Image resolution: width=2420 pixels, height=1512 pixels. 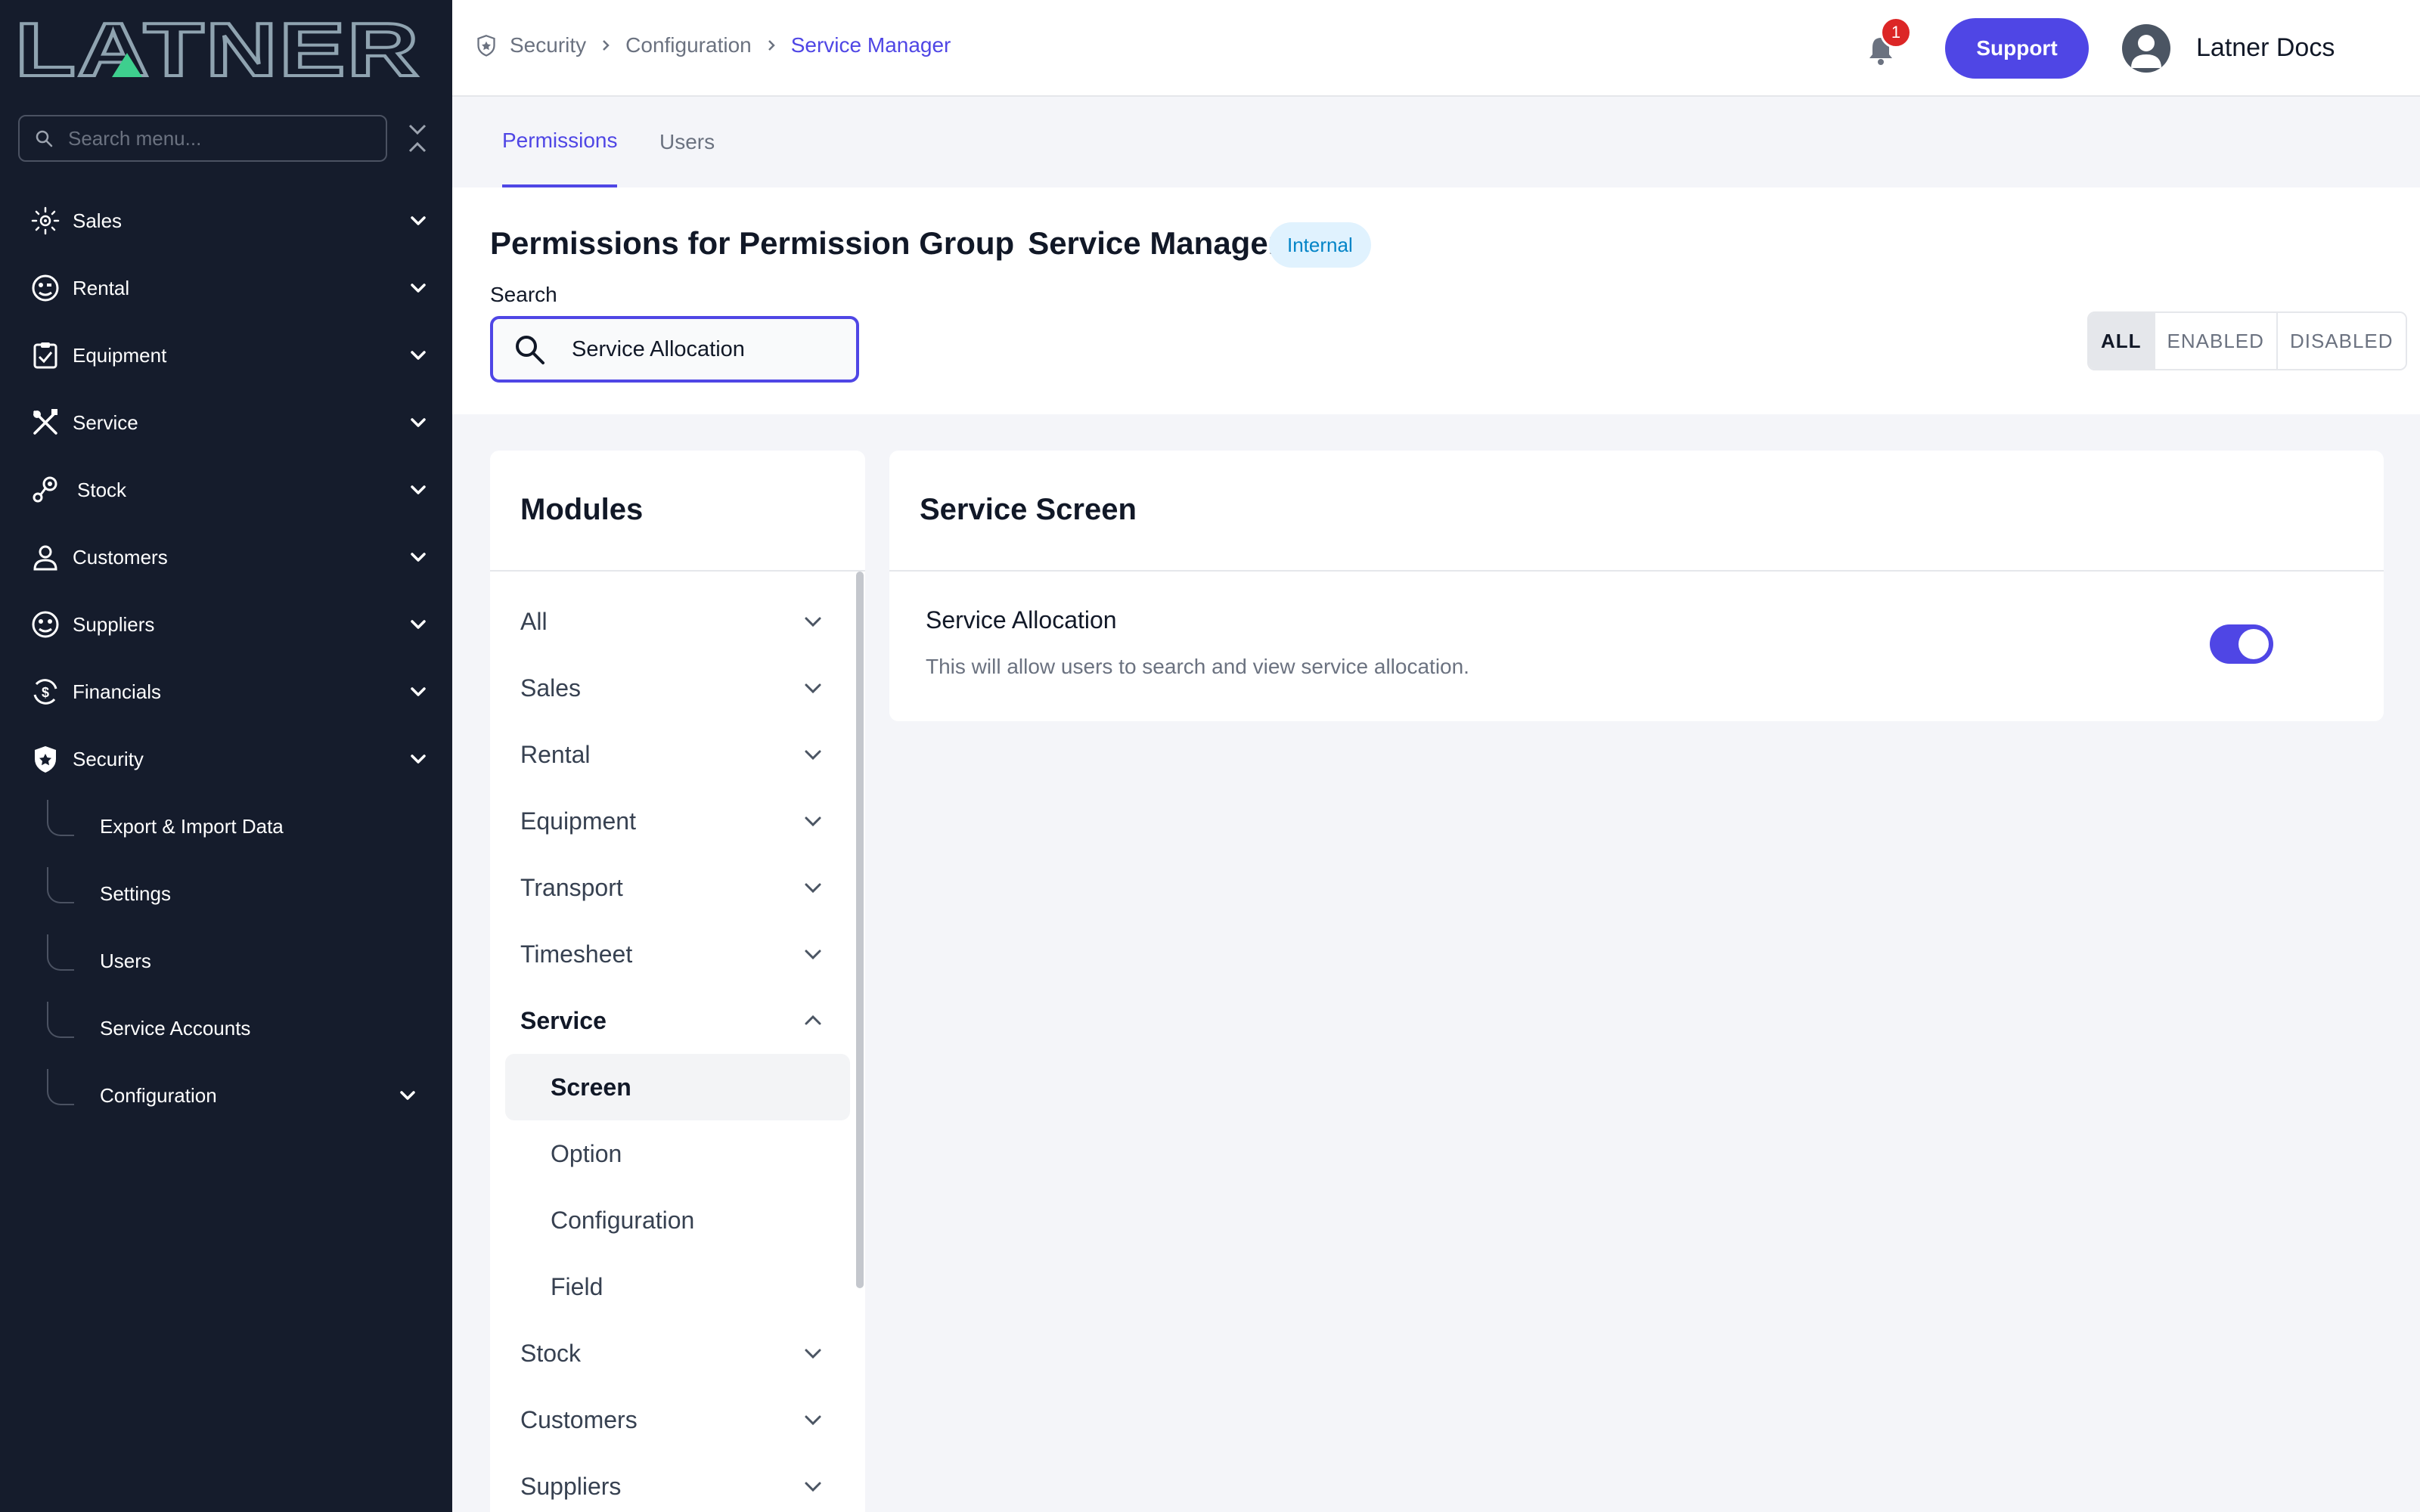 What do you see at coordinates (560, 142) in the screenshot?
I see `tab-permissions: Permissions` at bounding box center [560, 142].